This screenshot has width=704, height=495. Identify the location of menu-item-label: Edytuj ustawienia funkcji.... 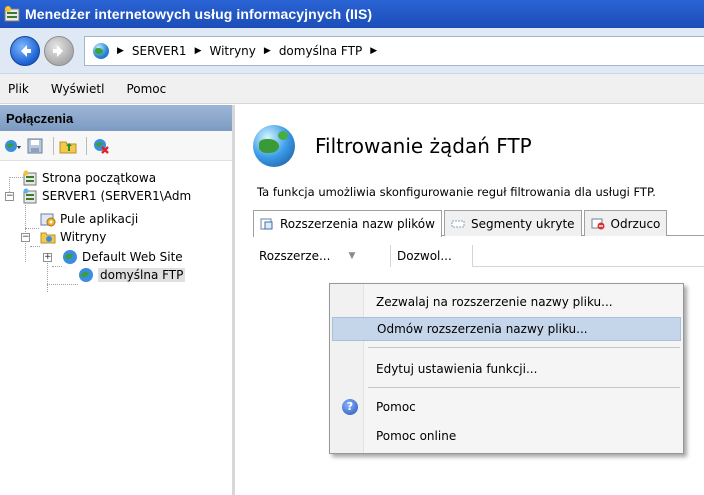
(457, 369).